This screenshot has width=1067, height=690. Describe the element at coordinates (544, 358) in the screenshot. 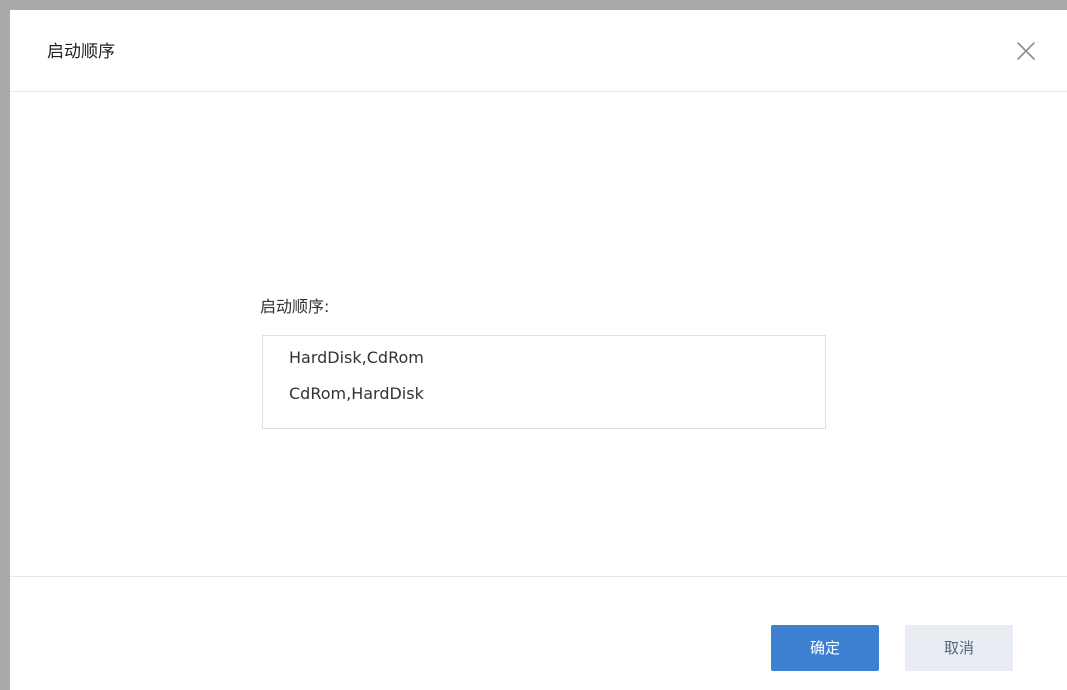

I see `boot-order-option-harddisk-cdrom: HardDisk,CdRom` at that location.